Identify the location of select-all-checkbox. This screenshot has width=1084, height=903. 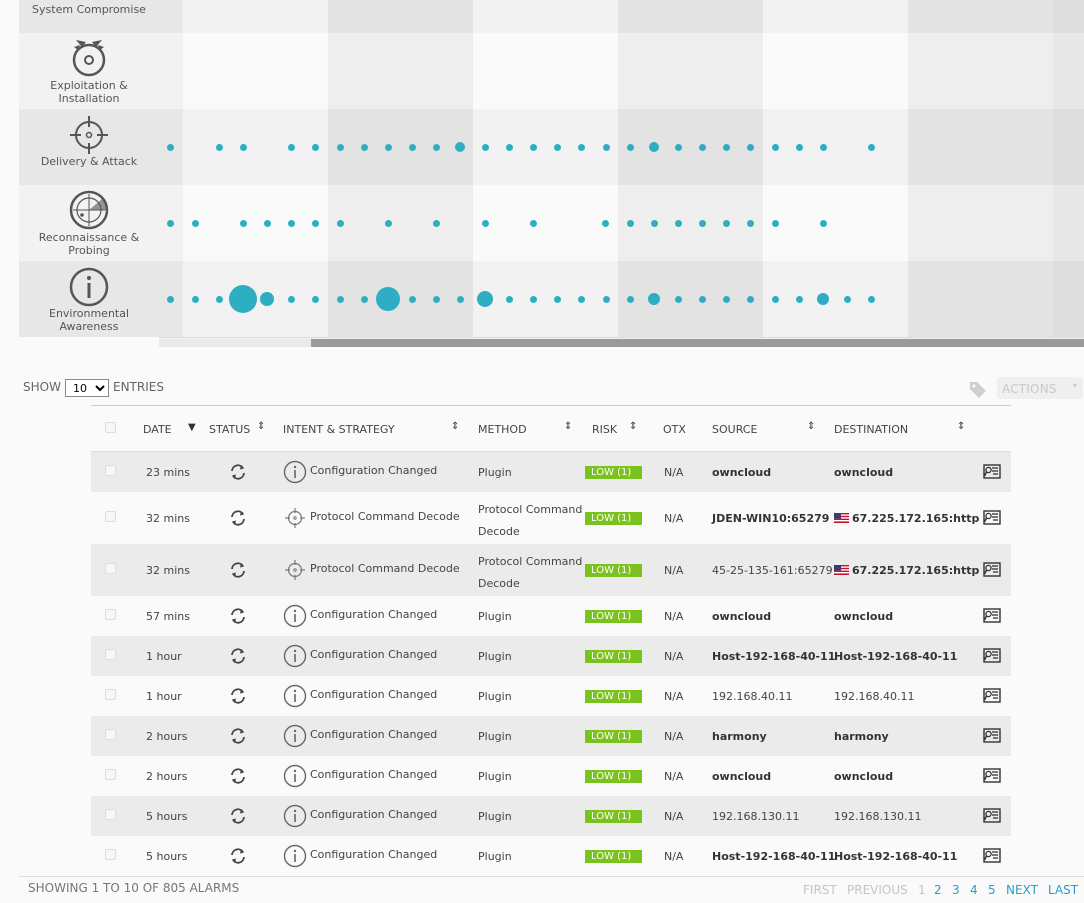
(110, 427).